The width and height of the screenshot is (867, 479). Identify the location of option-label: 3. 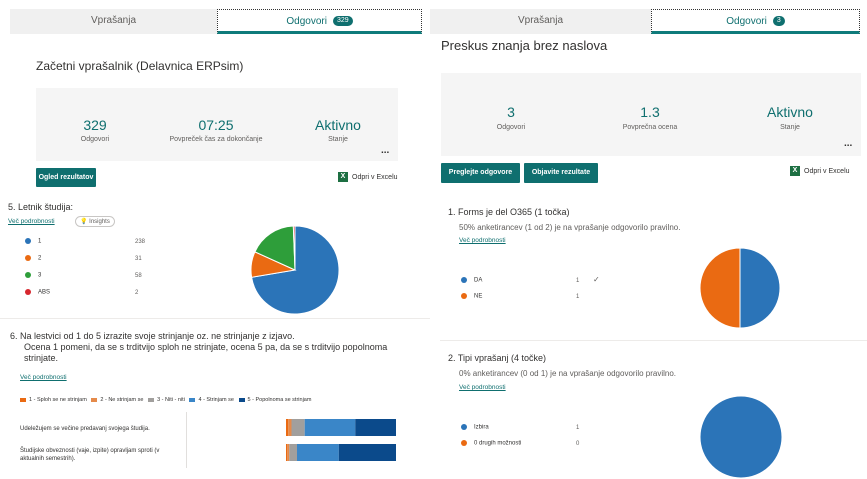
(40, 275).